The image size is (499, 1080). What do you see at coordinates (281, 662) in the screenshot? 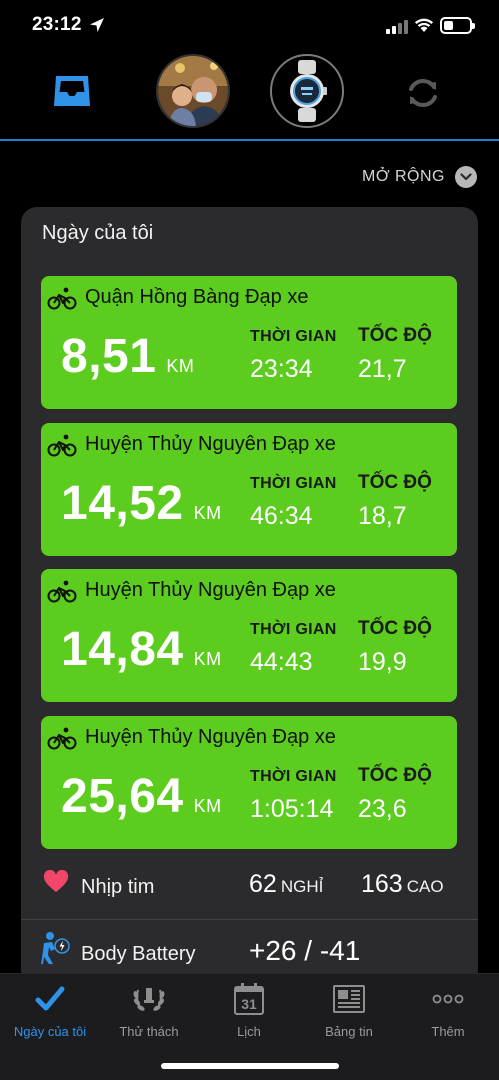
I see `time-value: 44:43` at bounding box center [281, 662].